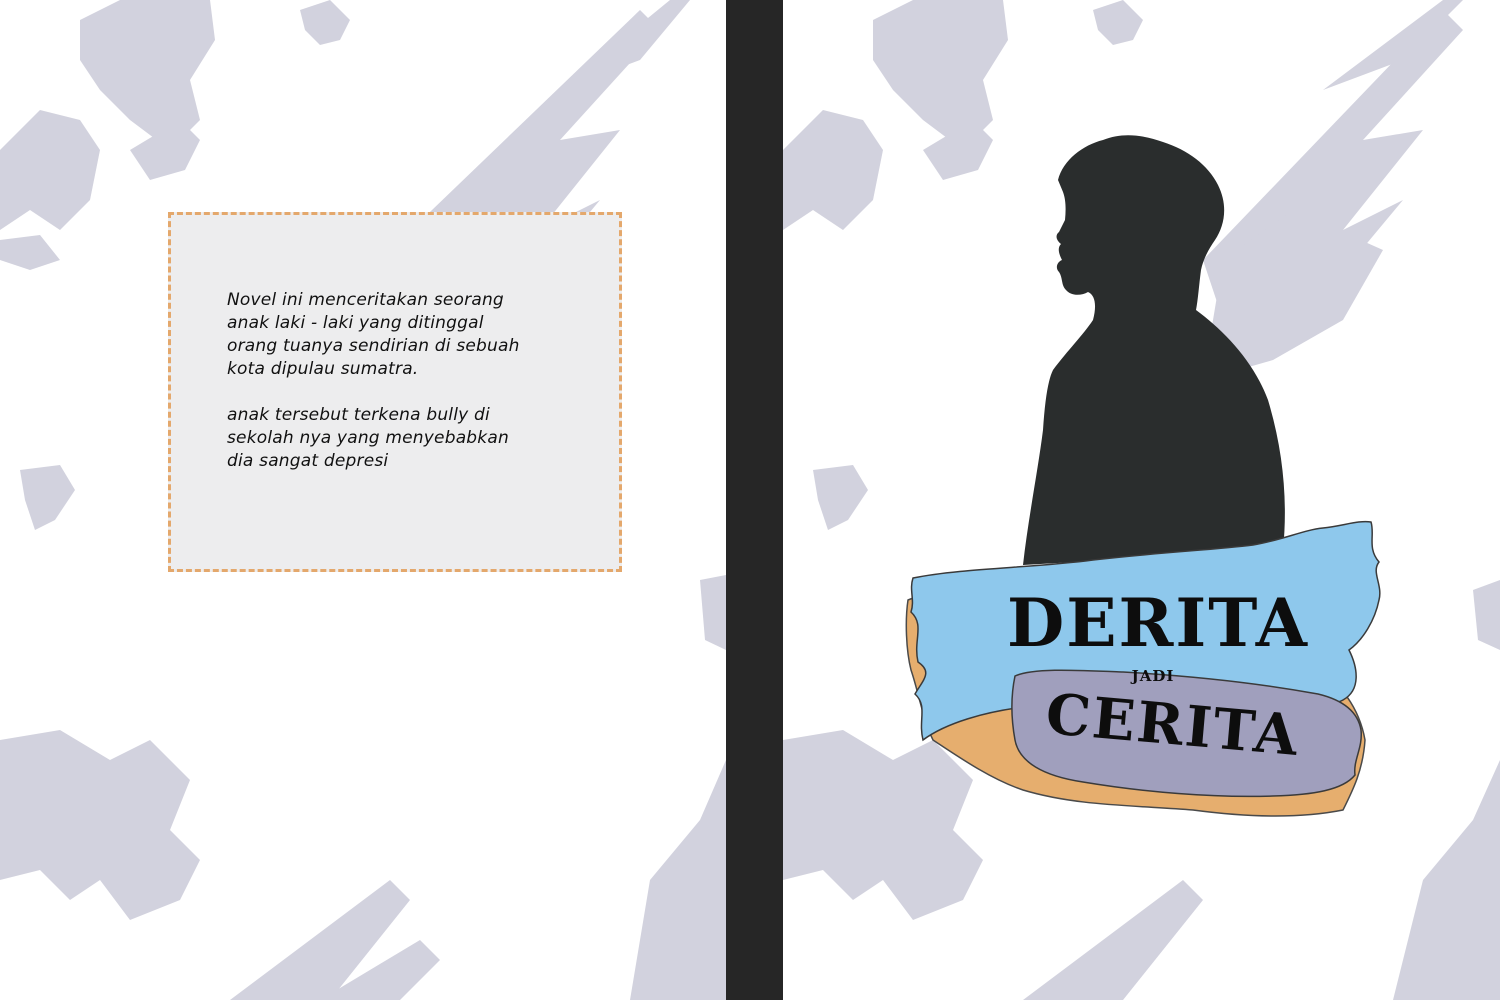 This screenshot has height=1000, width=1500. I want to click on person-silhouette-icon, so click(1154, 350).